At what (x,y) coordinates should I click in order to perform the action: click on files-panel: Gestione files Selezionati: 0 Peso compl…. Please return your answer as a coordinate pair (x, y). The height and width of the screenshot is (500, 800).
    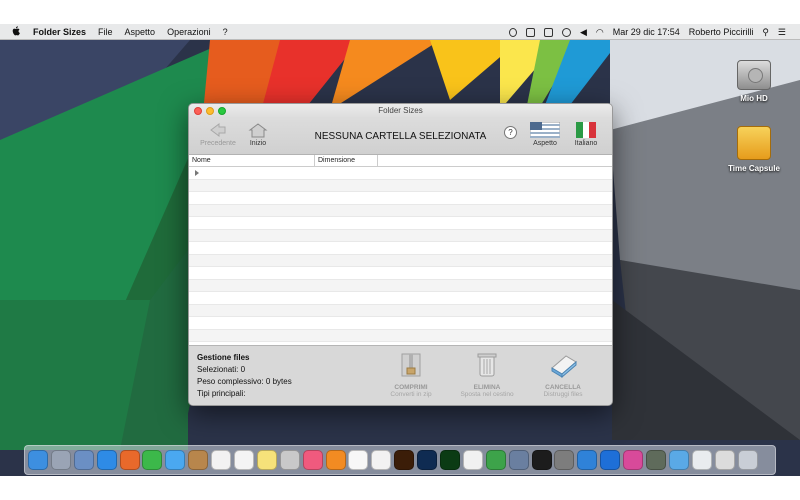
    Looking at the image, I should click on (400, 375).